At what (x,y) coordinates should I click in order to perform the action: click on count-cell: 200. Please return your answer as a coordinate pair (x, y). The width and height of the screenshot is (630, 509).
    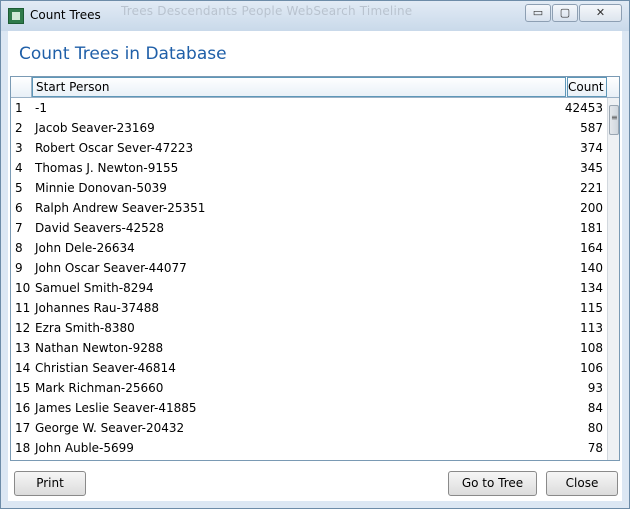
    Looking at the image, I should click on (591, 208).